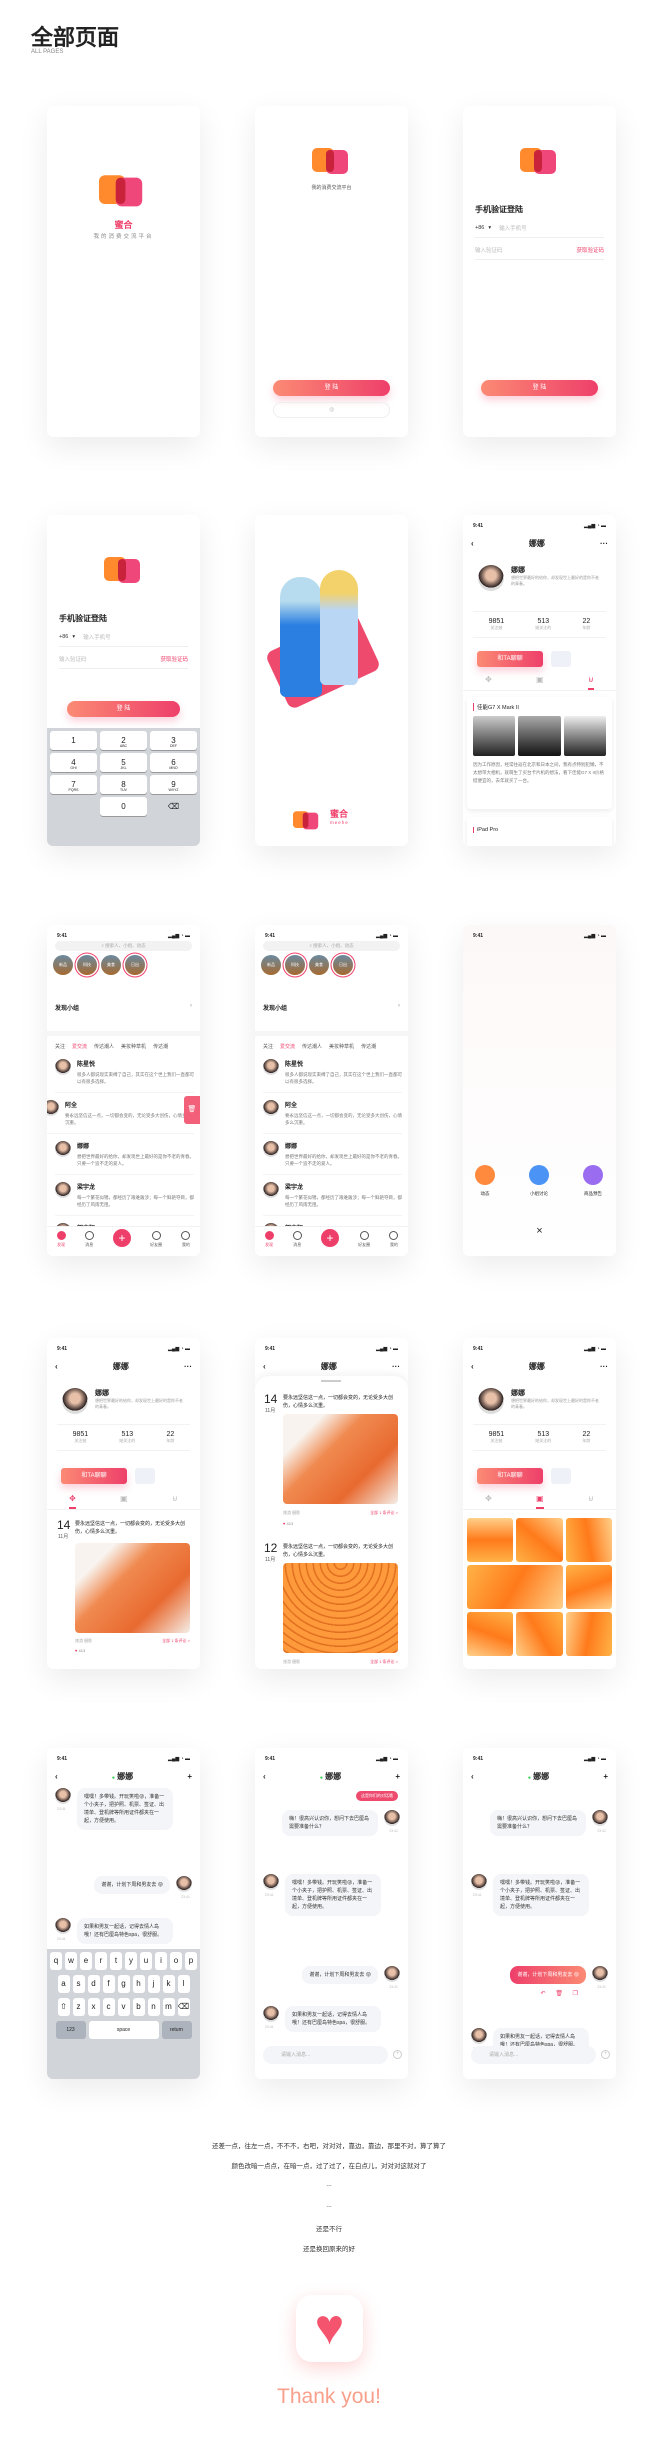 The width and height of the screenshot is (658, 2461). What do you see at coordinates (153, 1984) in the screenshot?
I see `key: j` at bounding box center [153, 1984].